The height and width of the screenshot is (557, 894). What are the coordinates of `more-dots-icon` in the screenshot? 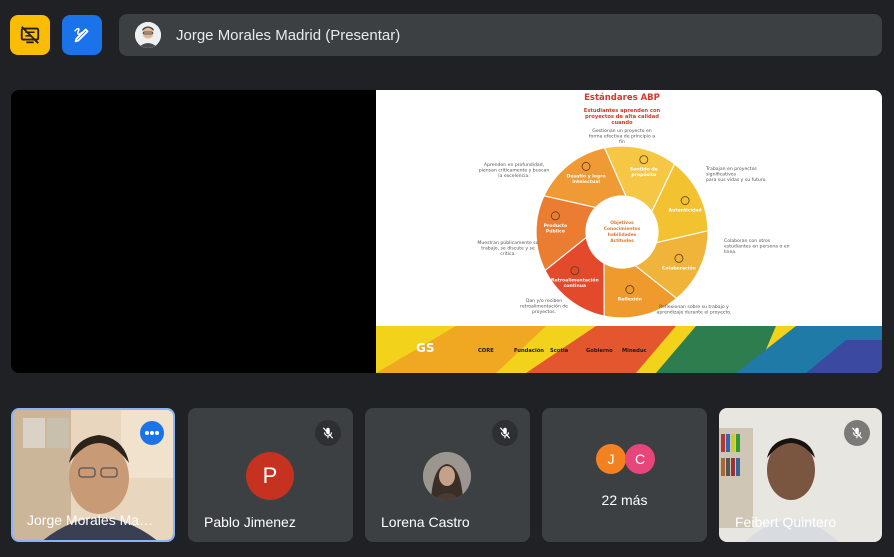 It's located at (152, 433).